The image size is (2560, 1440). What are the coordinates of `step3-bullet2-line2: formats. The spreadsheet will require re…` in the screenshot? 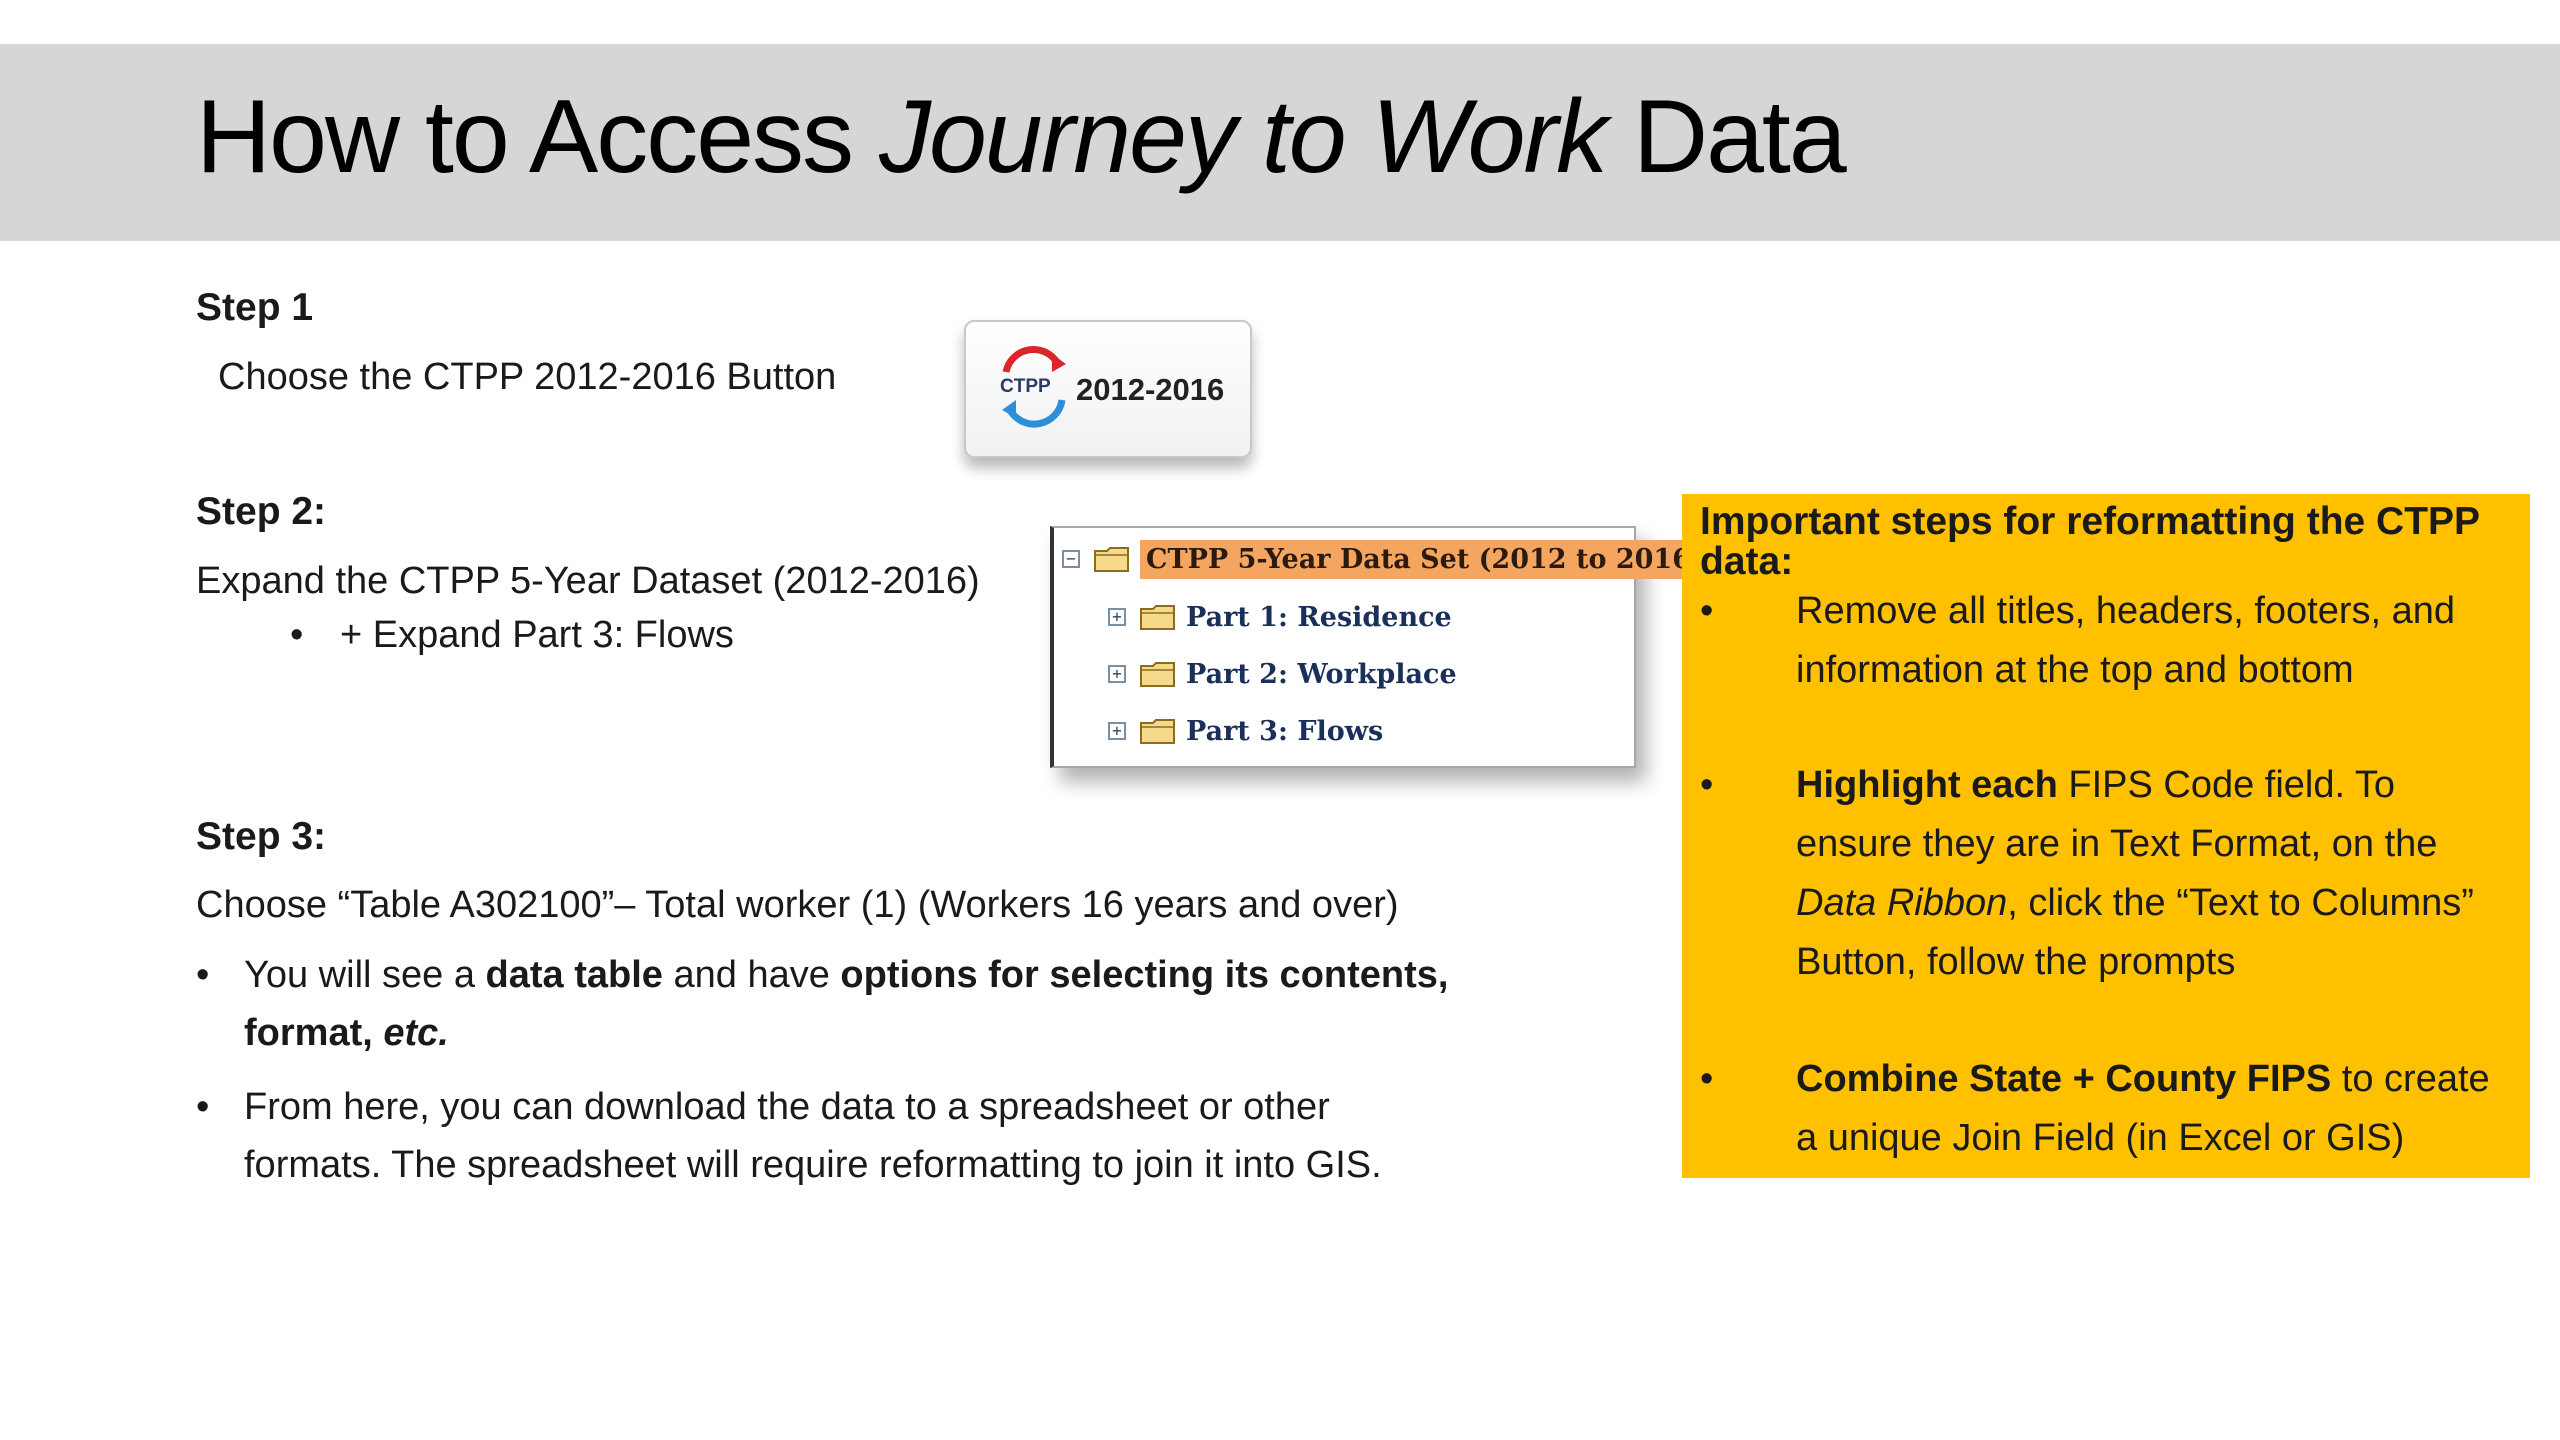 It's located at (813, 1165).